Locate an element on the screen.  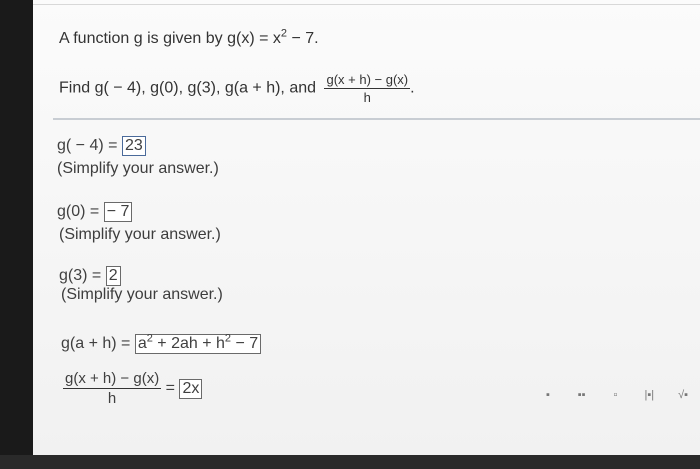
answer-end: − 7 is located at coordinates (245, 343).